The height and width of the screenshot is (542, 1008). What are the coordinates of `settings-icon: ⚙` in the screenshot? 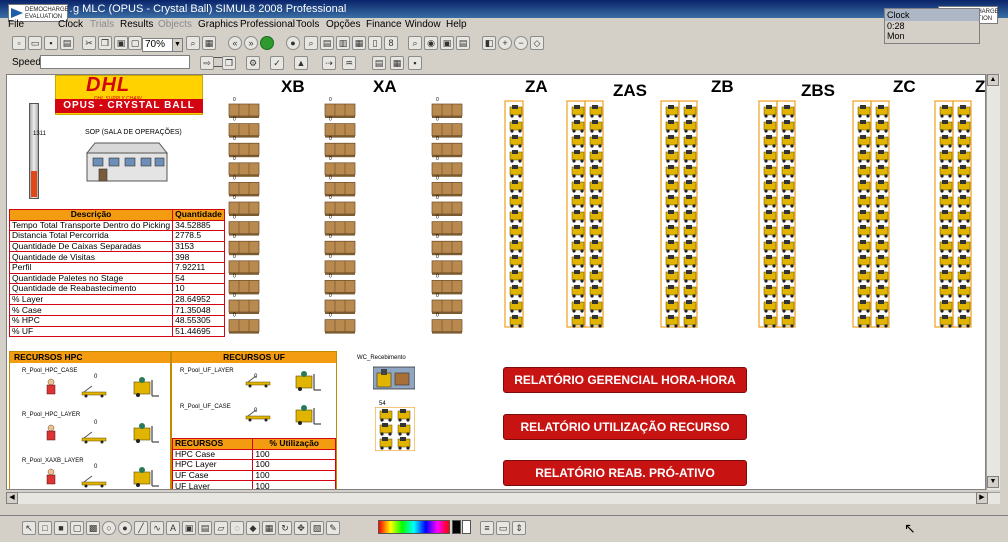 It's located at (253, 63).